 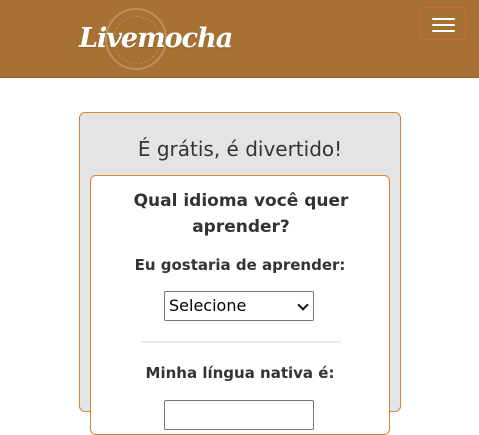 I want to click on chevron-down-icon, so click(x=303, y=305).